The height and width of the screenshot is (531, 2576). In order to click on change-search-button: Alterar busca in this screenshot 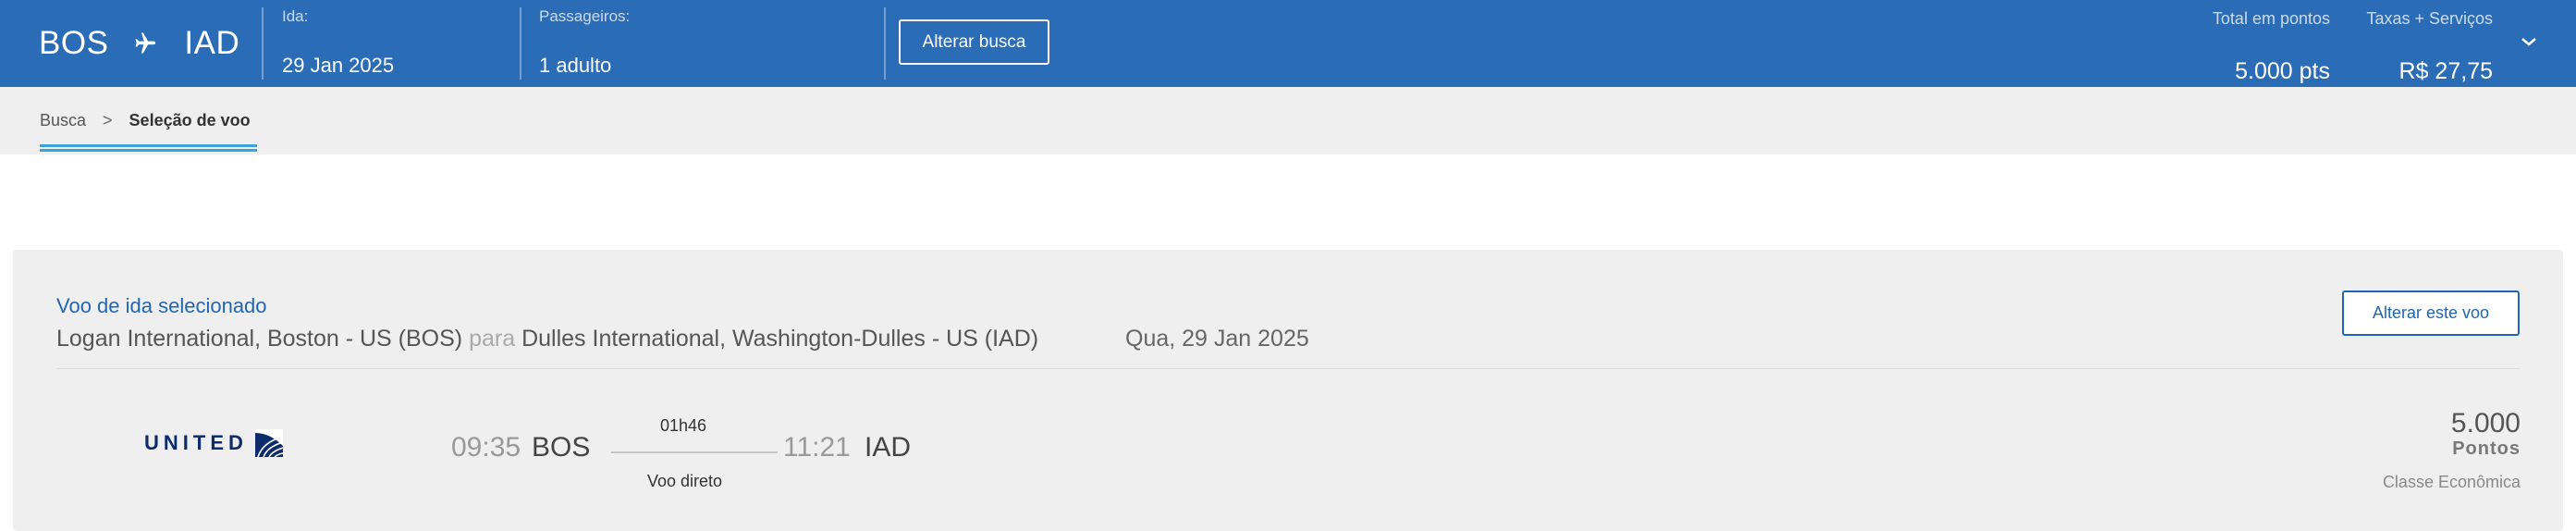, I will do `click(974, 42)`.